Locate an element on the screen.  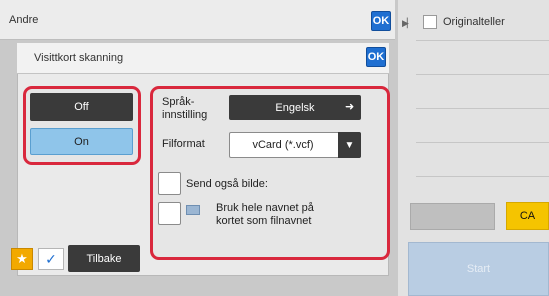
outer-window-header is located at coordinates (197, 20).